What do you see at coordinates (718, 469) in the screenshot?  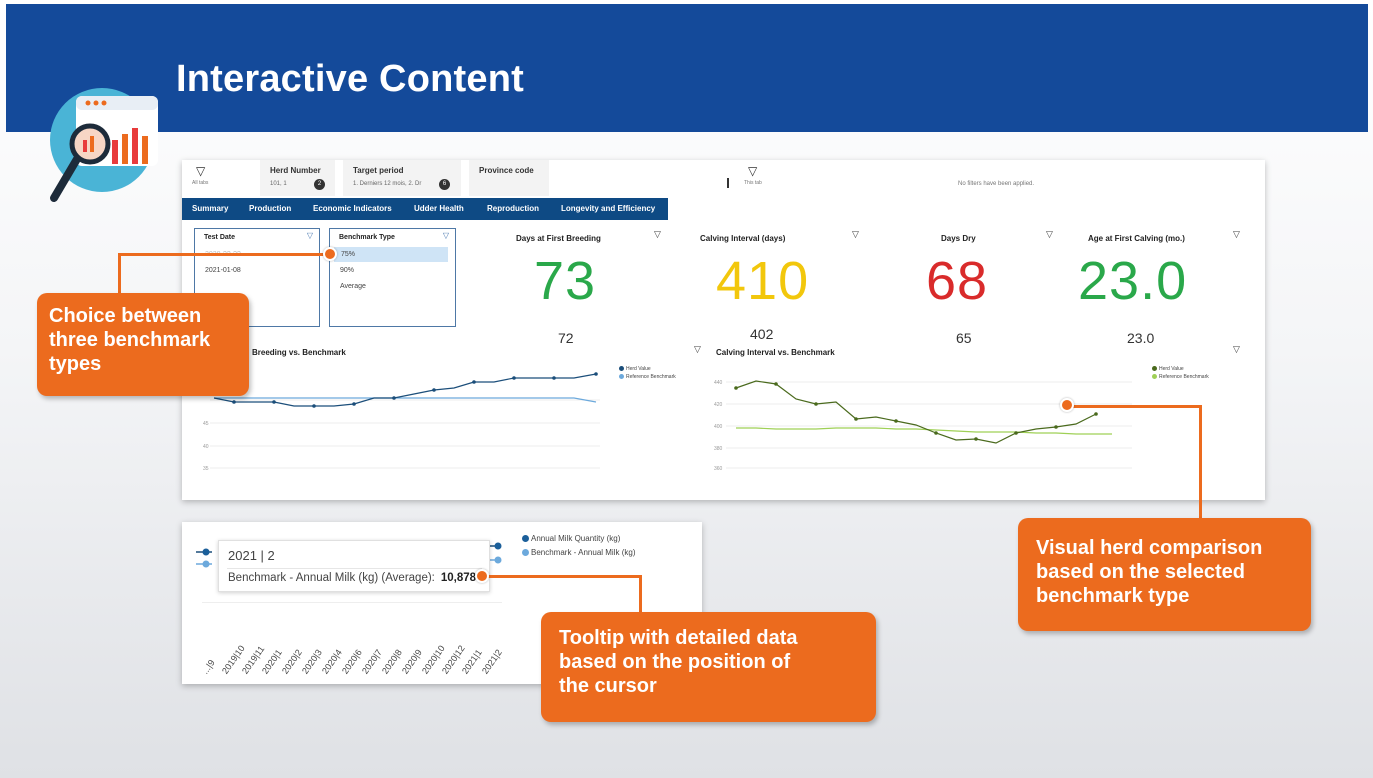 I see `svg-text: 360` at bounding box center [718, 469].